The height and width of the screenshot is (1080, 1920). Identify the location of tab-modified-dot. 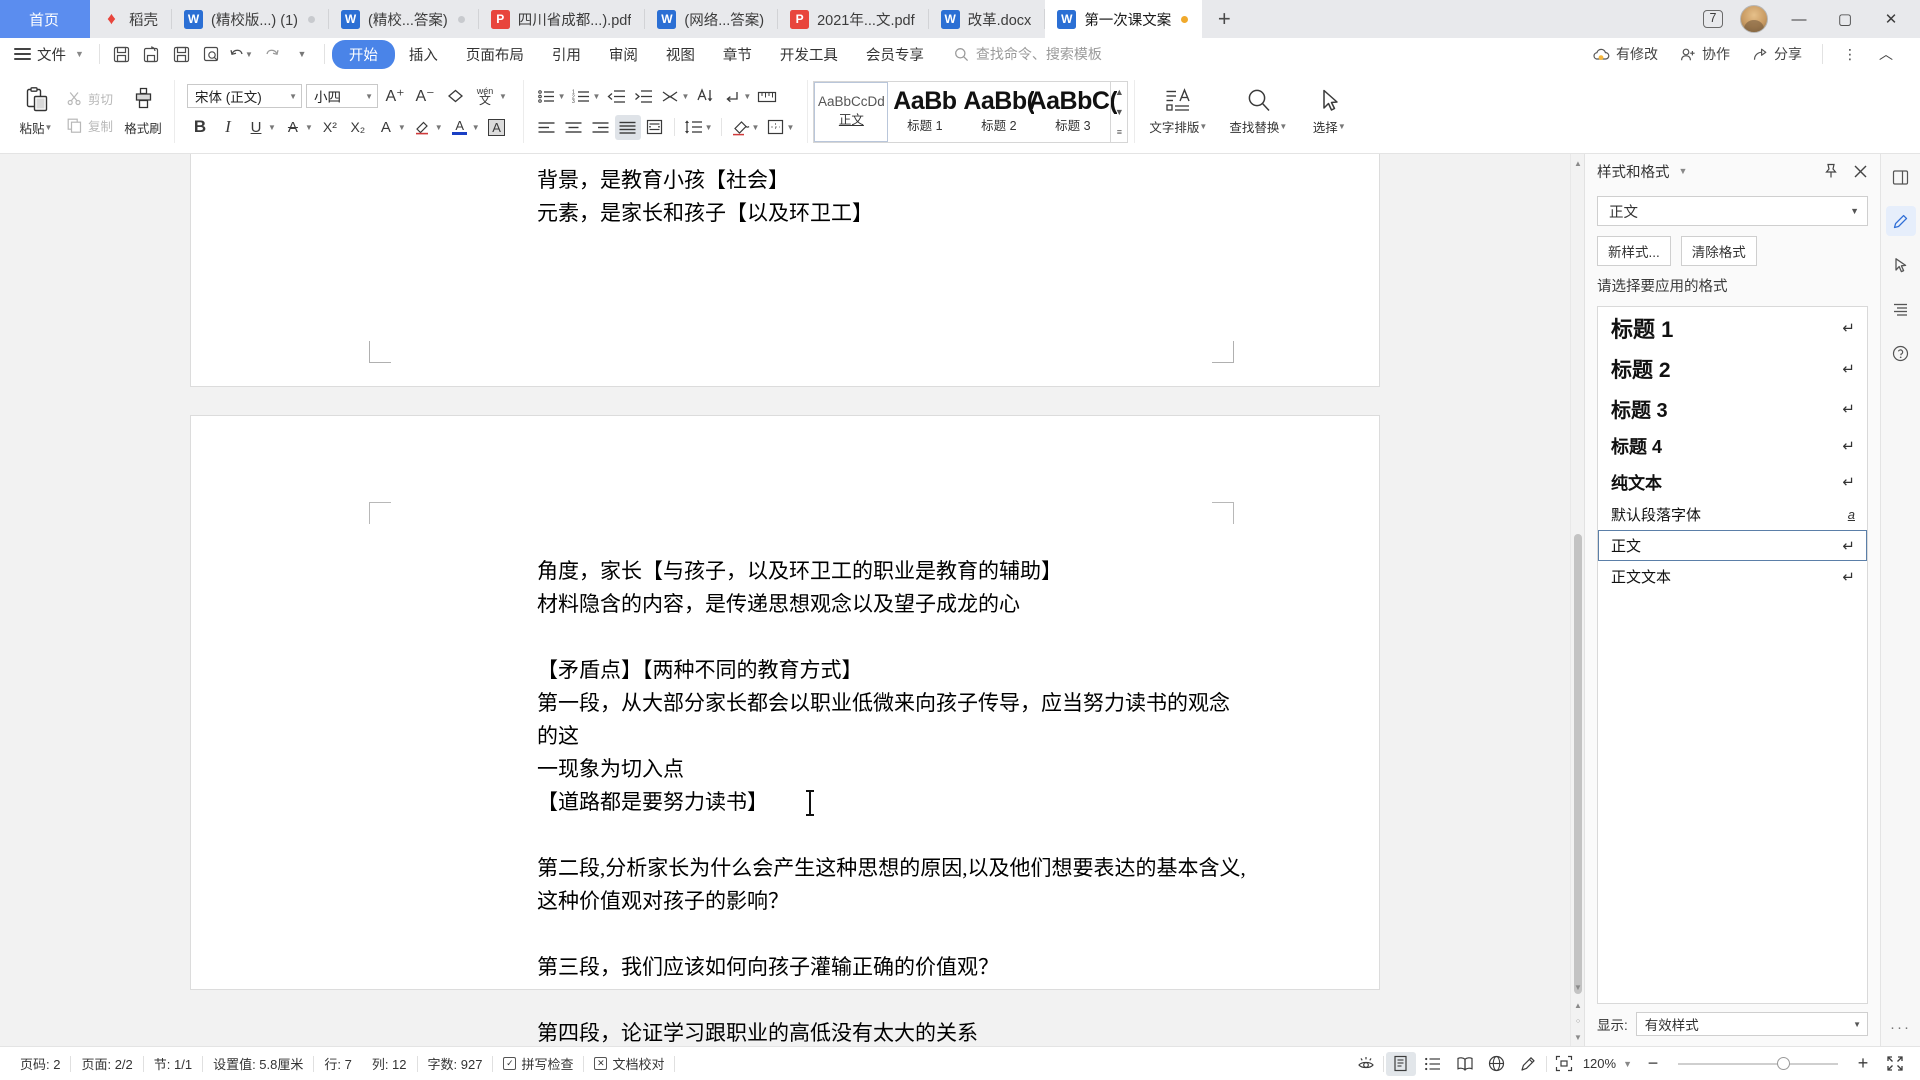
(1185, 19).